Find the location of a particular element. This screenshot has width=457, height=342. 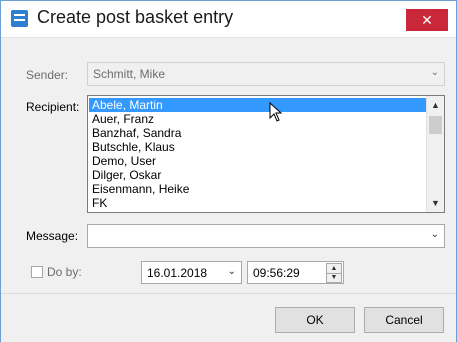

sender-label: Sender: is located at coordinates (47, 75).